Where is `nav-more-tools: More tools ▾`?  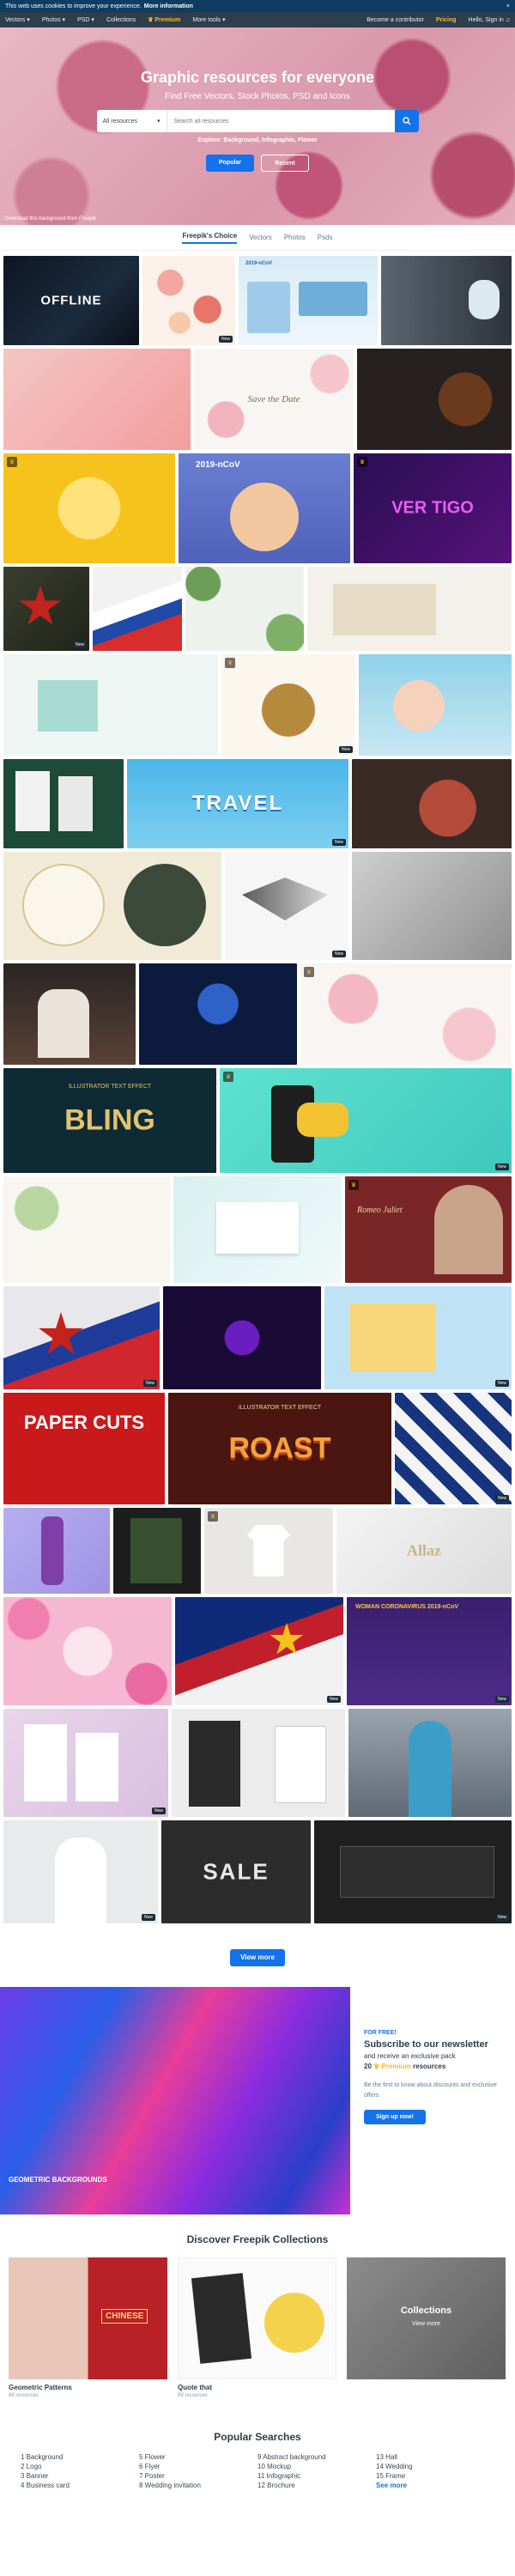 nav-more-tools: More tools ▾ is located at coordinates (208, 19).